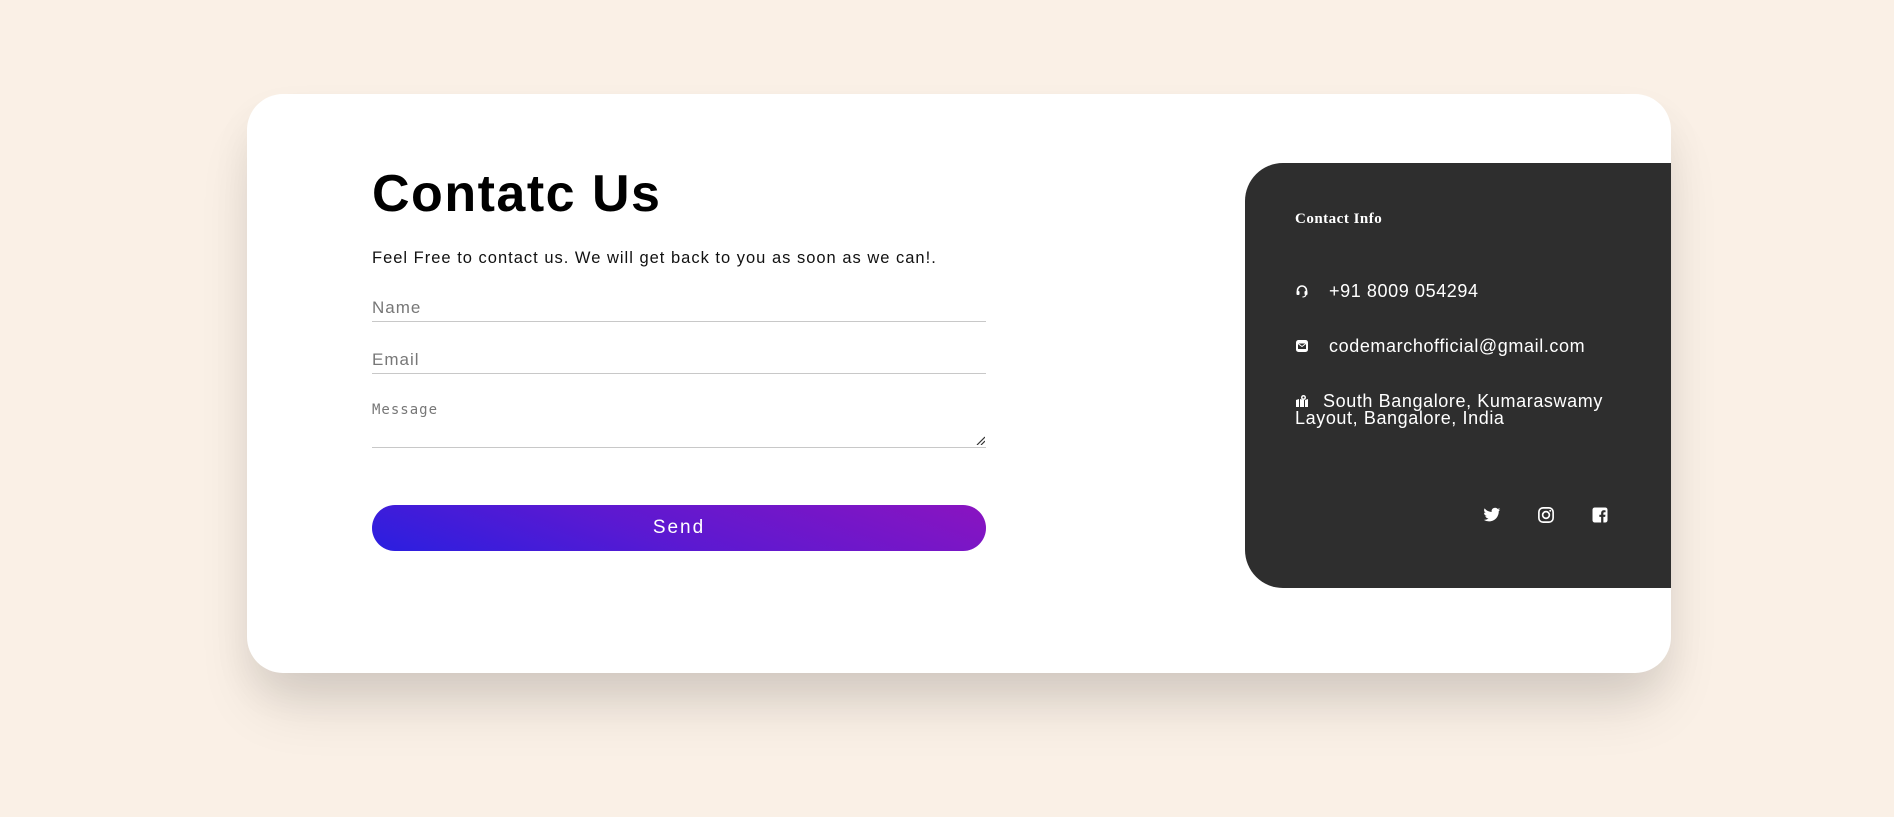 This screenshot has width=1894, height=817. What do you see at coordinates (517, 194) in the screenshot?
I see `page-title: Contatc Us` at bounding box center [517, 194].